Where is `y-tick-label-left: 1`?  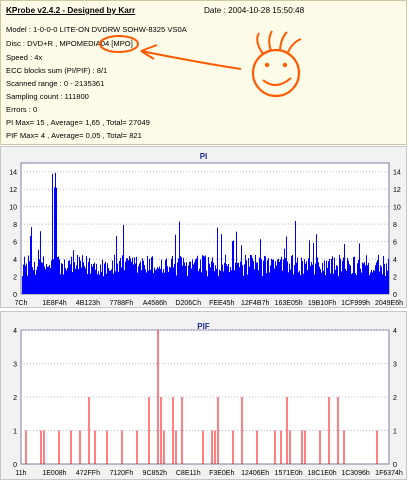
y-tick-label-left: 1 is located at coordinates (15, 432).